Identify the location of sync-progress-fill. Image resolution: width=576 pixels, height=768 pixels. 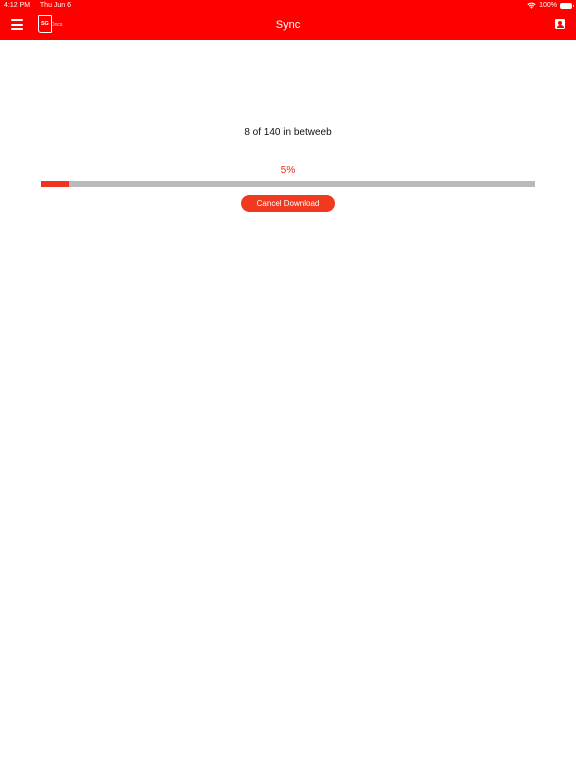
(55, 184).